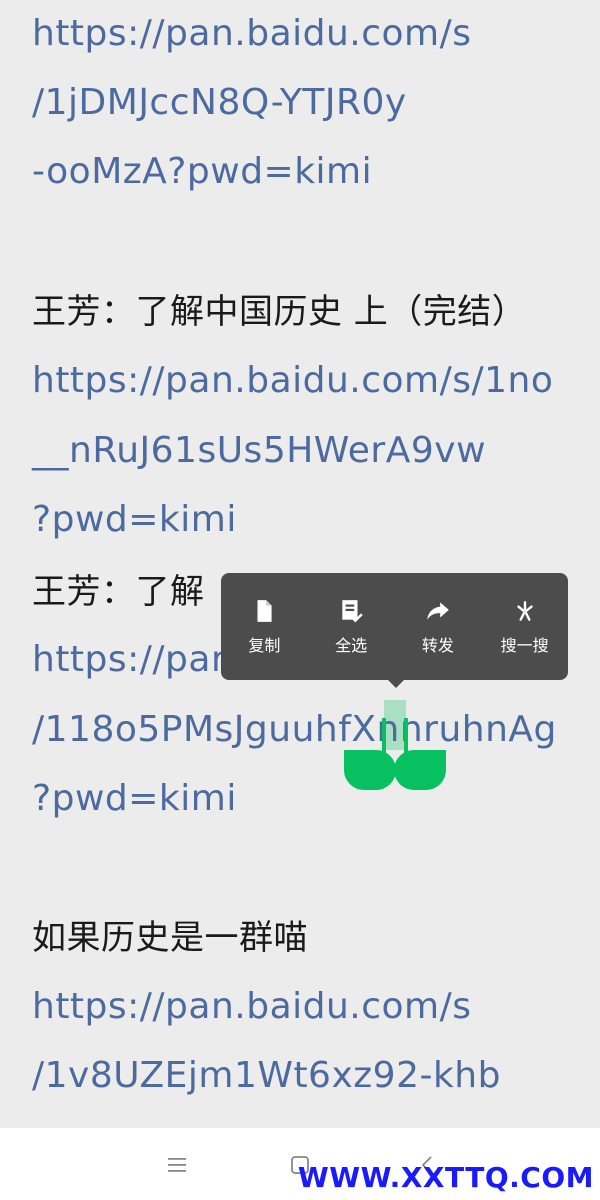 Image resolution: width=600 pixels, height=1200 pixels. I want to click on watermark: WWW.XXTTQ.COM, so click(445, 1177).